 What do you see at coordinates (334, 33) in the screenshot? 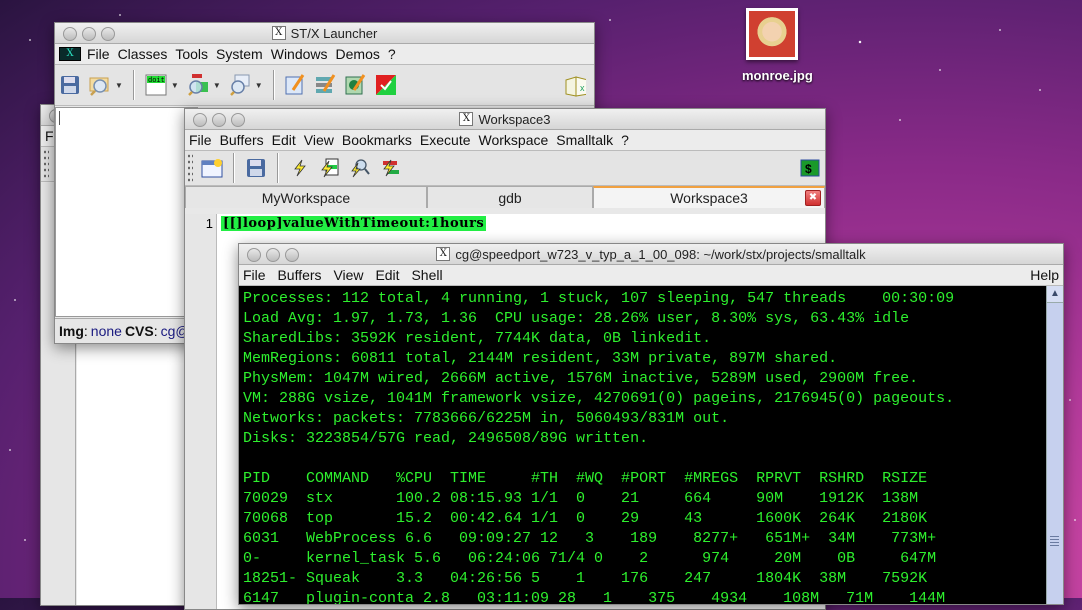
I see `window-title: ST/X Launcher` at bounding box center [334, 33].